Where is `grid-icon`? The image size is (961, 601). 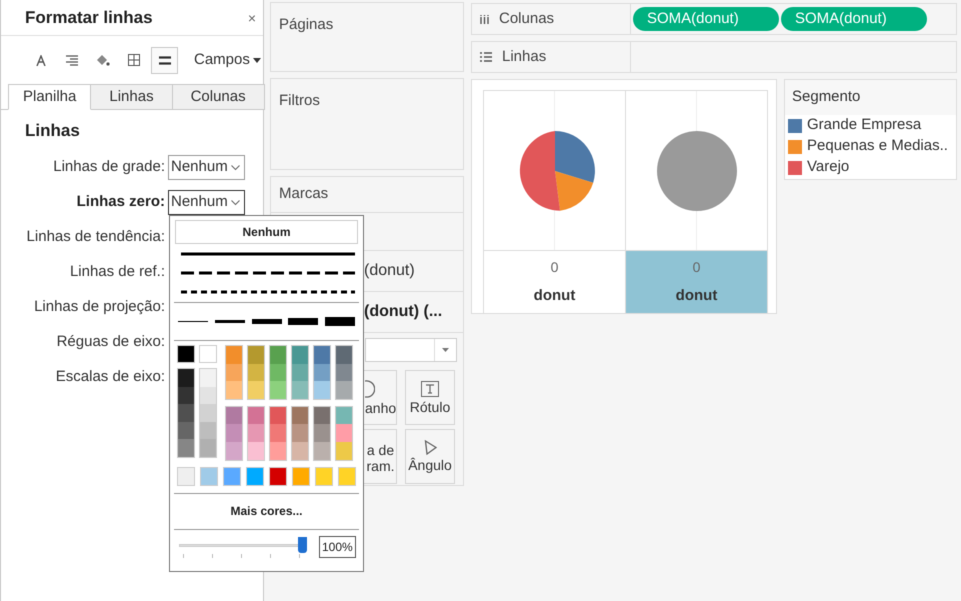 grid-icon is located at coordinates (134, 60).